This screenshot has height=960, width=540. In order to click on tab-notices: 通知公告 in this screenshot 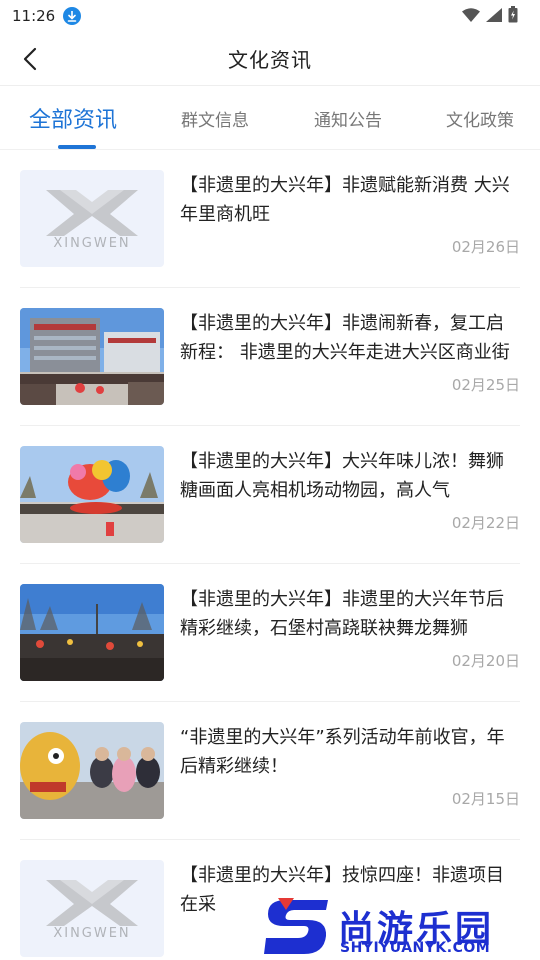, I will do `click(348, 117)`.